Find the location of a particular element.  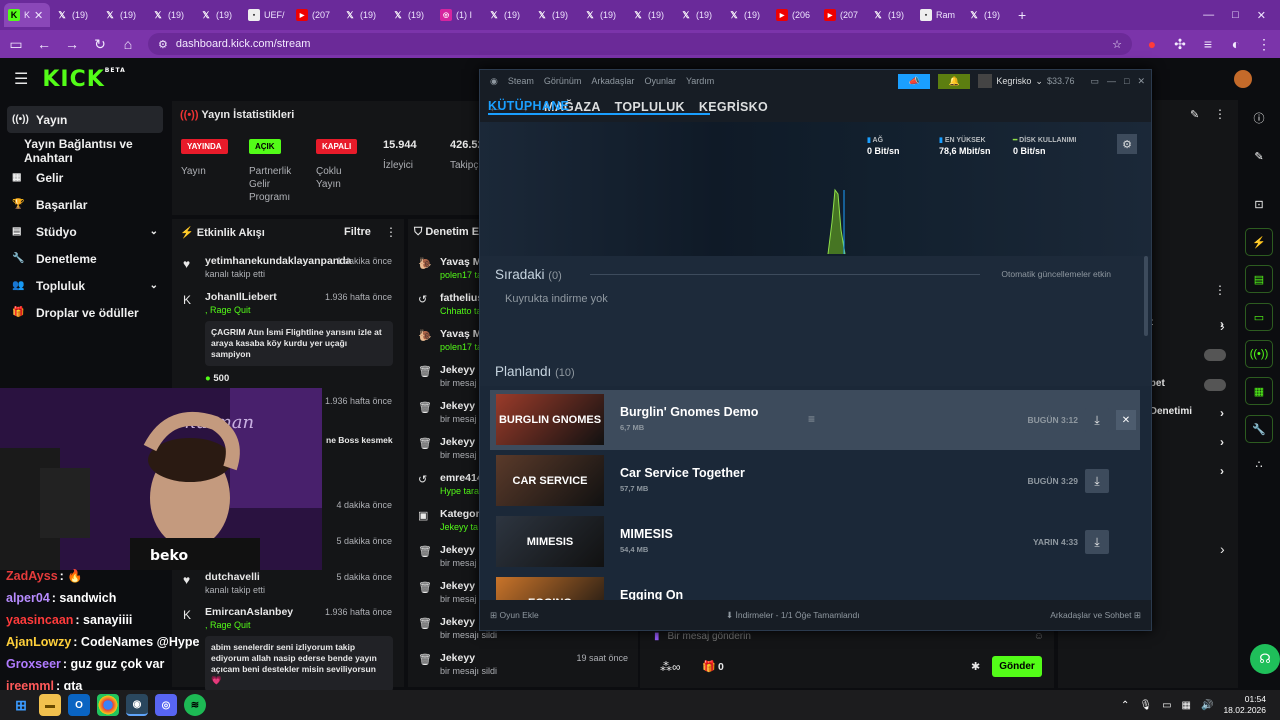

downloads-status: ⬇ İndirmeler - 1/1 Öğe Tamamlandı is located at coordinates (793, 615).